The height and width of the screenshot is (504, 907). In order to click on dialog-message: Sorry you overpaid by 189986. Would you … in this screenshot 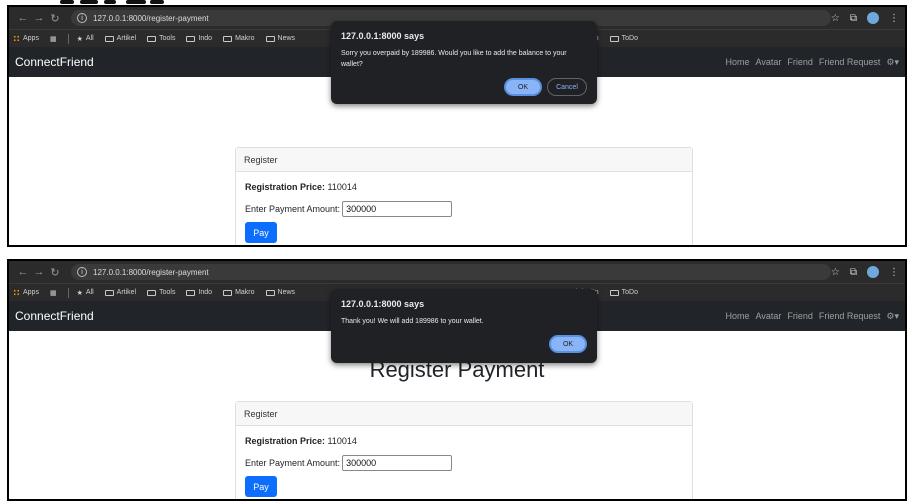, I will do `click(454, 59)`.